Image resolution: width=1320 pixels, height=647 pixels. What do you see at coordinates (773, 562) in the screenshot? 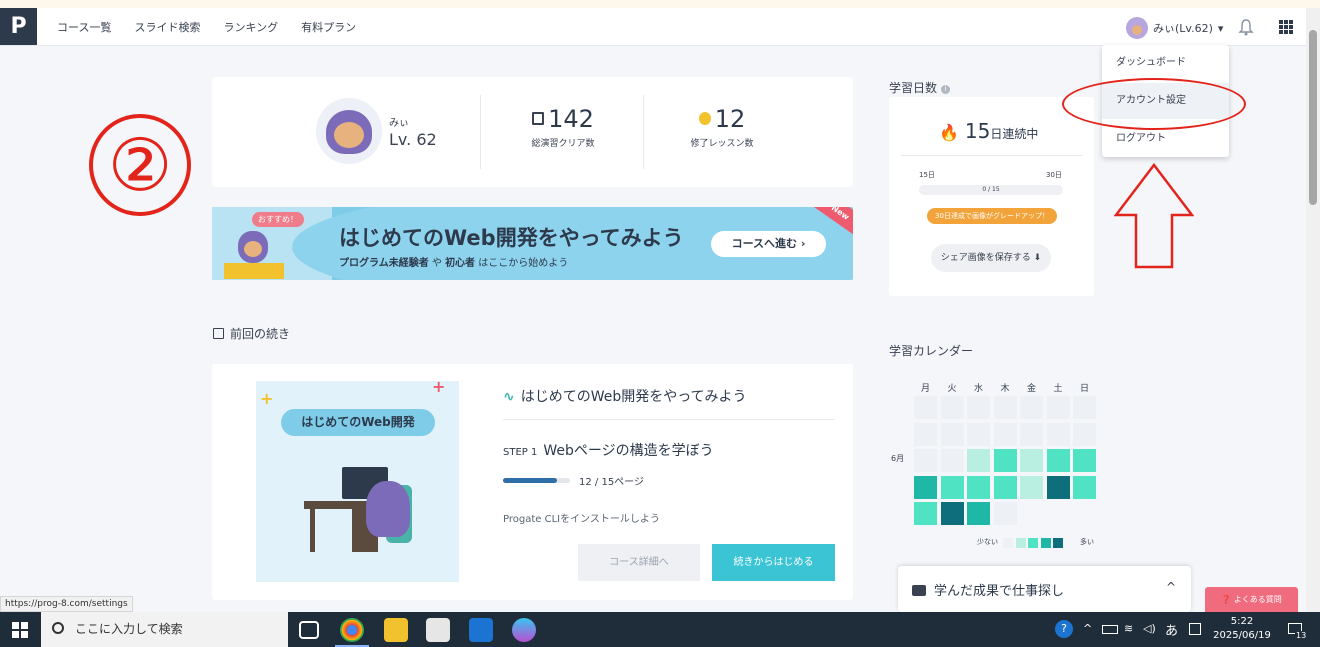
I see `continue-button: 続きからはじめる` at bounding box center [773, 562].